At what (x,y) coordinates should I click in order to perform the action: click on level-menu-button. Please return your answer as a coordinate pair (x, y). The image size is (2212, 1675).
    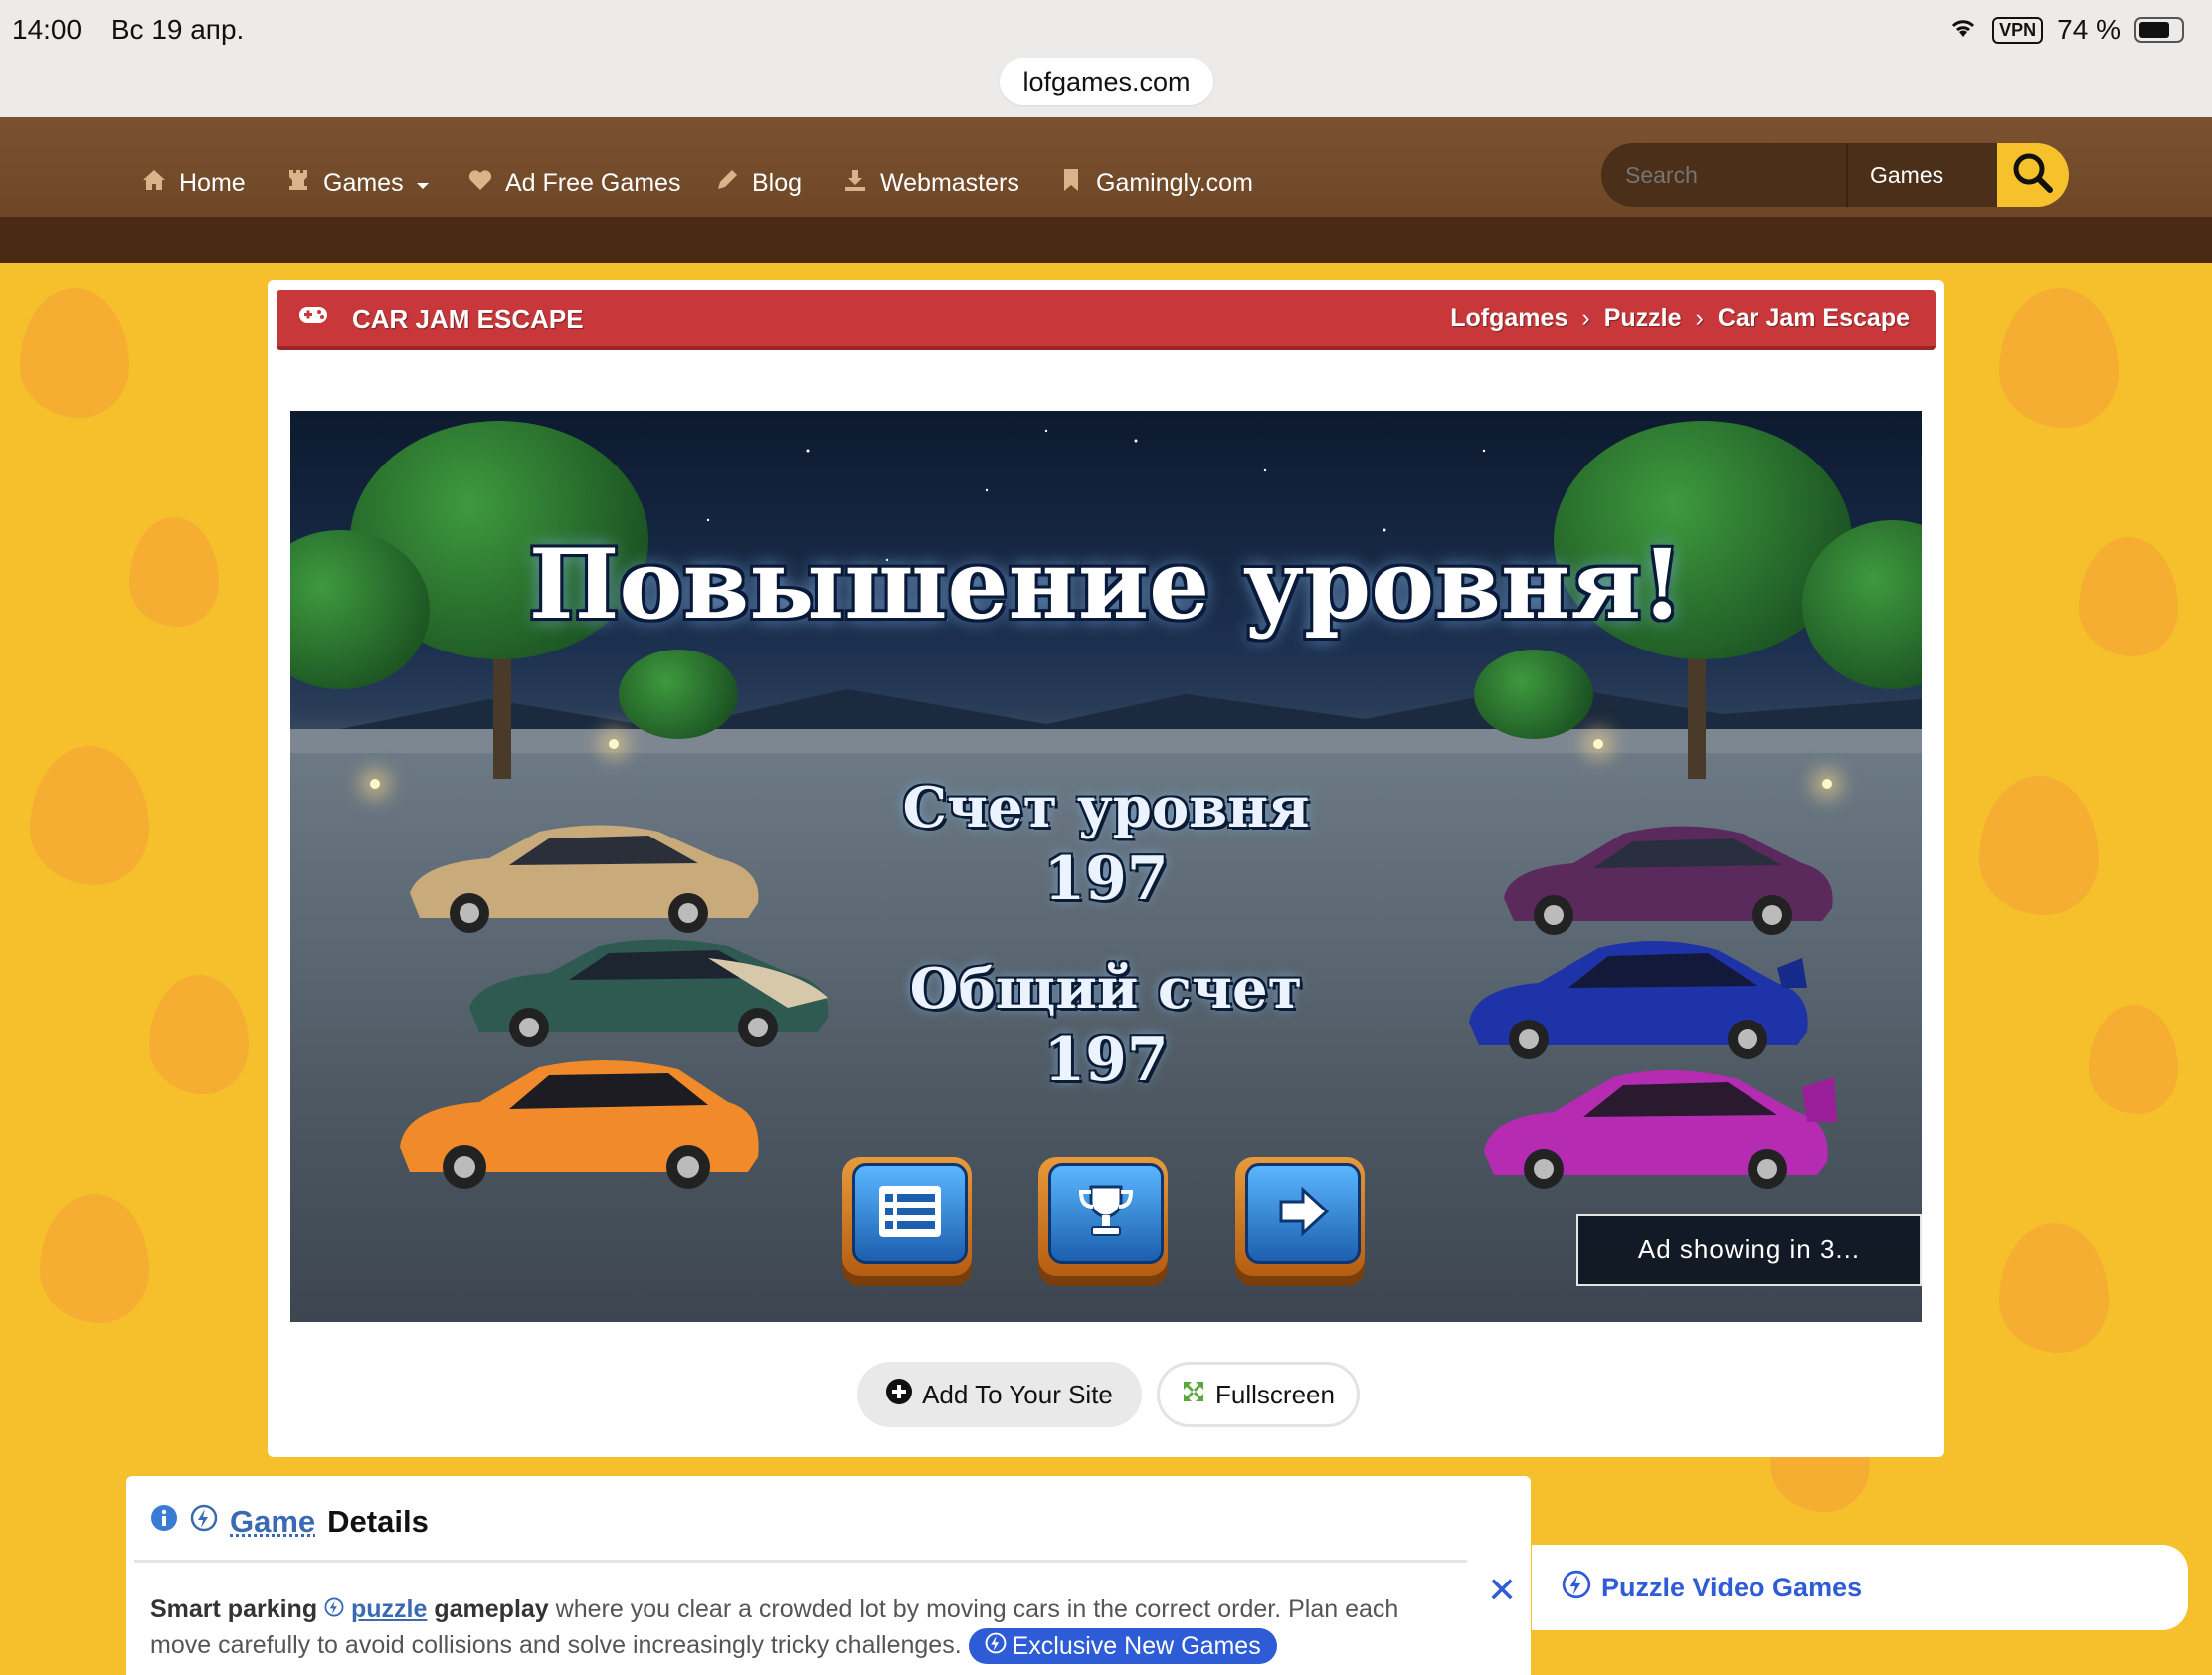
    Looking at the image, I should click on (907, 1217).